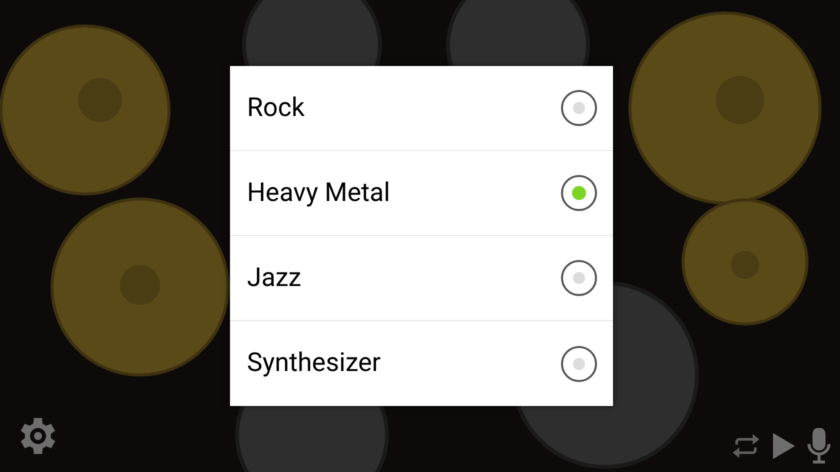 The image size is (840, 472). I want to click on repeat-icon, so click(746, 446).